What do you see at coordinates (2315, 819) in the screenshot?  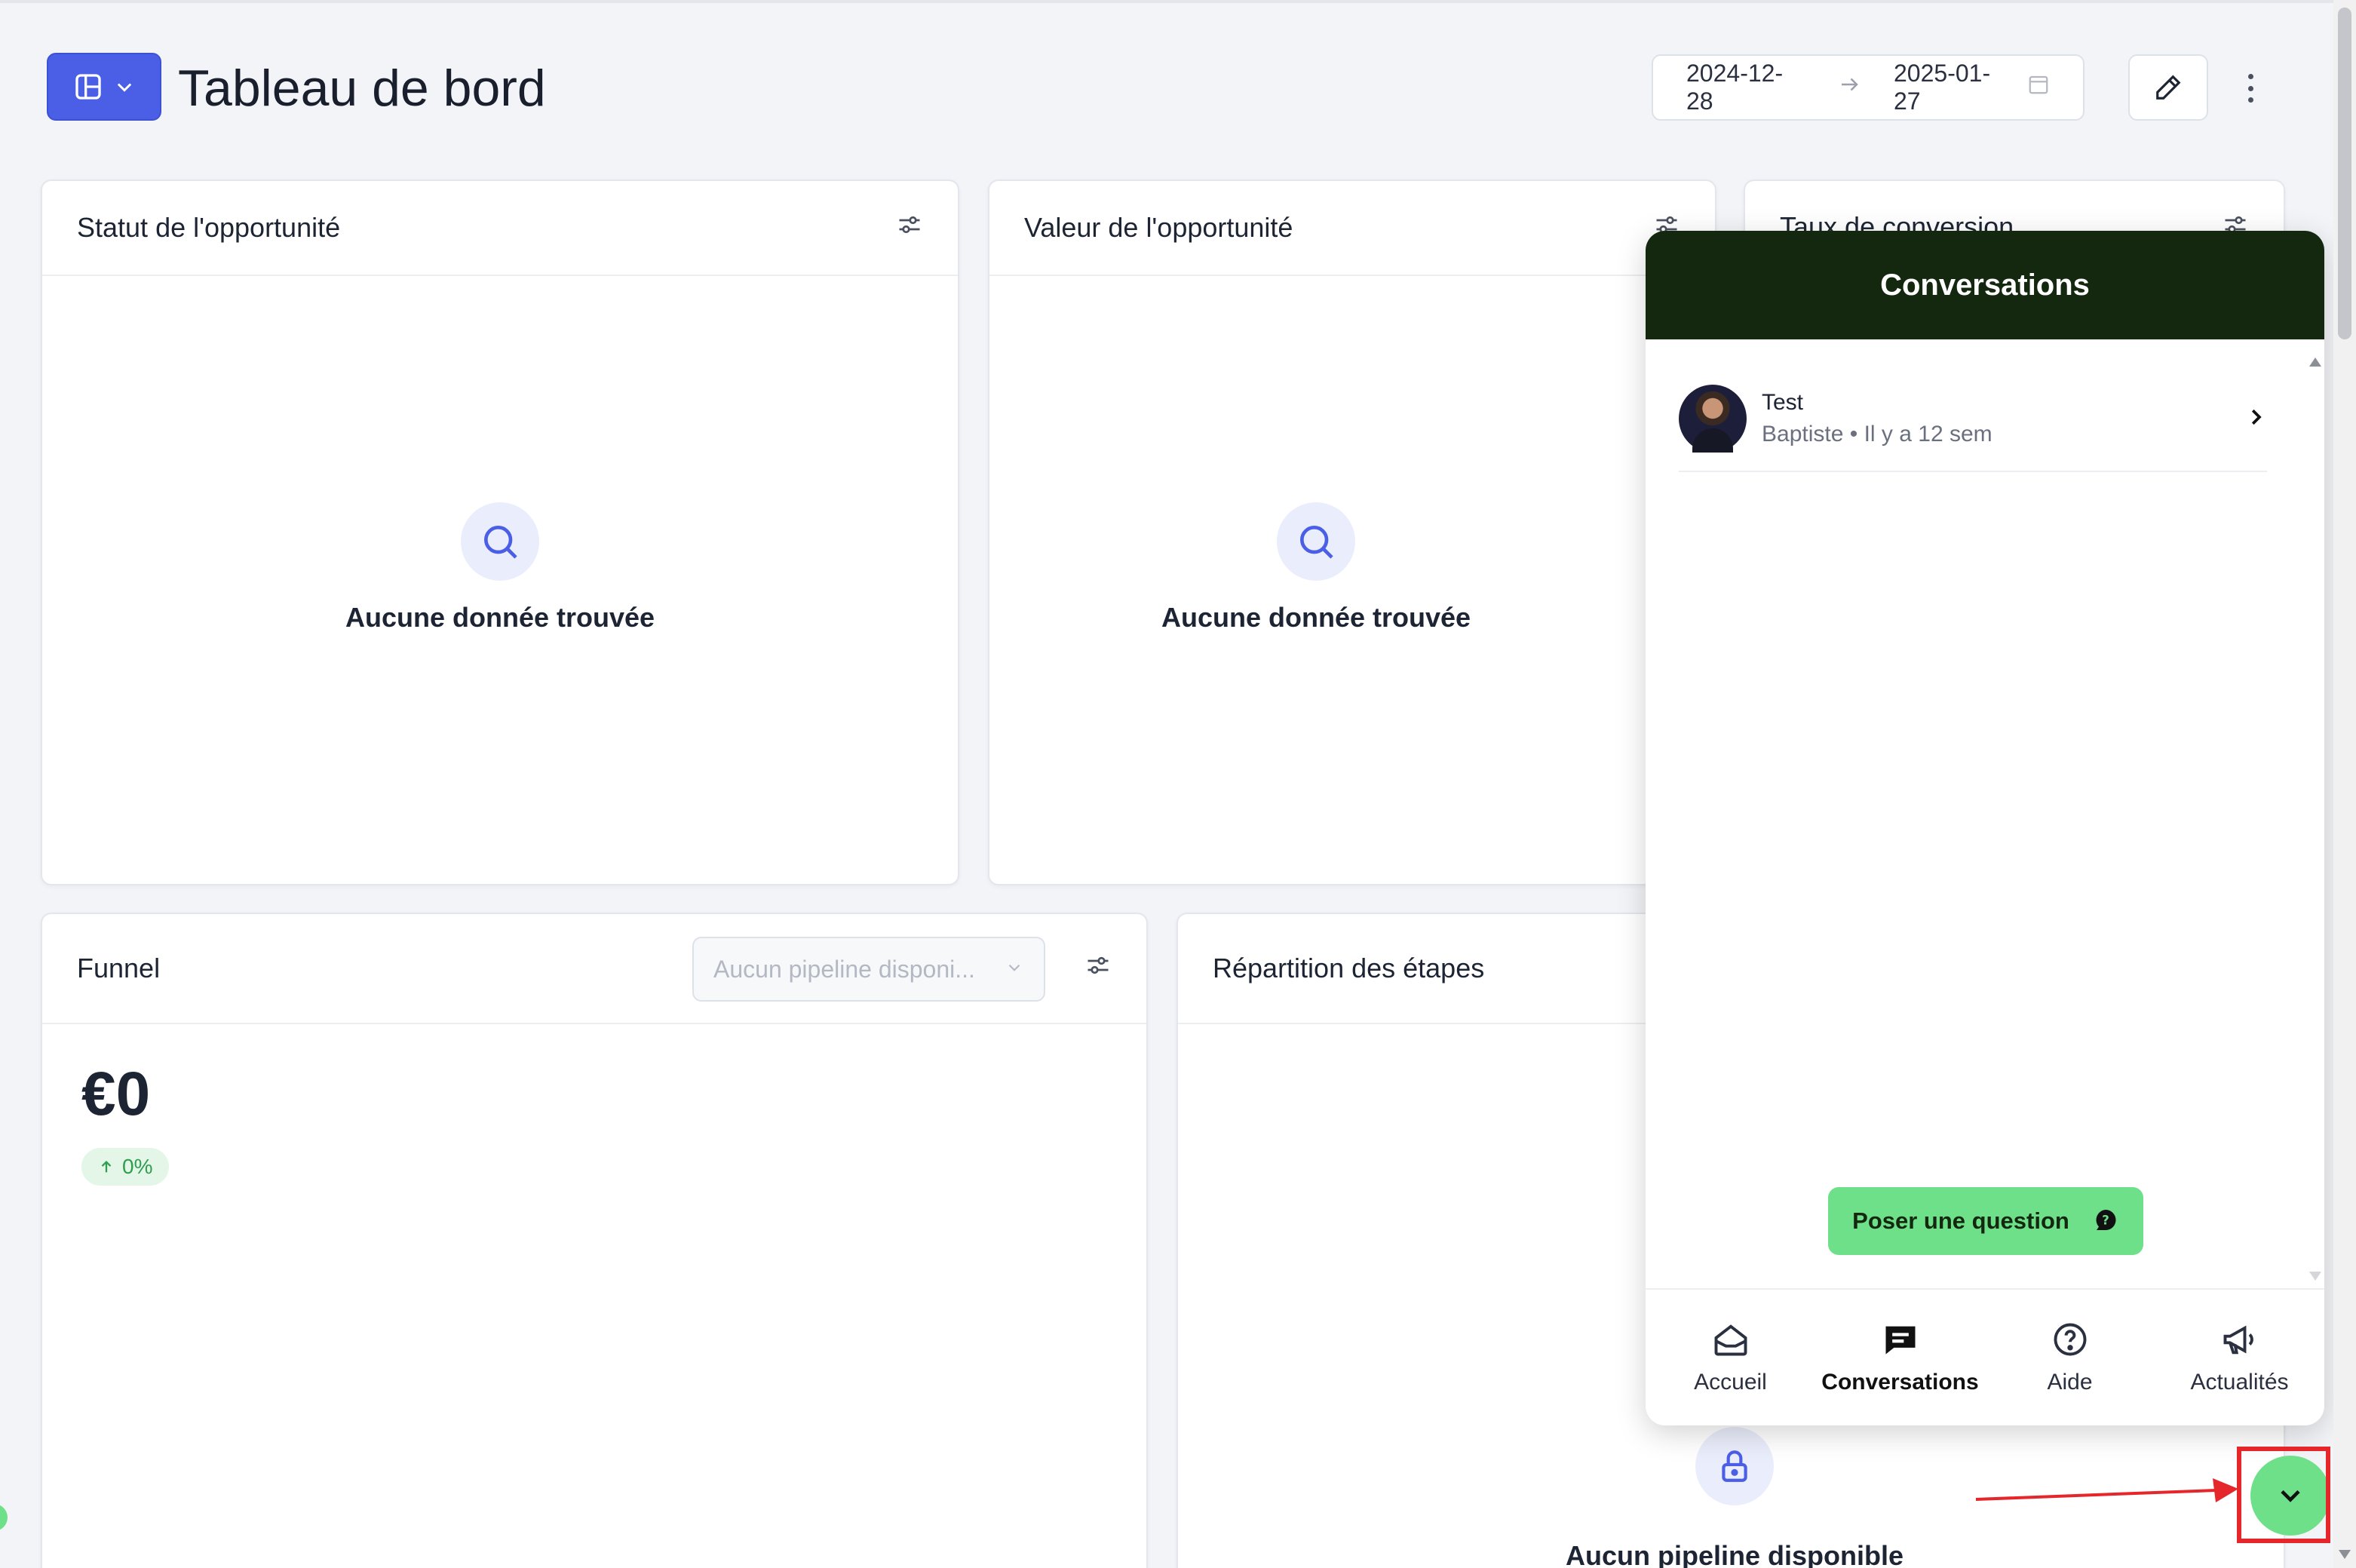 I see `chat-scrollbar` at bounding box center [2315, 819].